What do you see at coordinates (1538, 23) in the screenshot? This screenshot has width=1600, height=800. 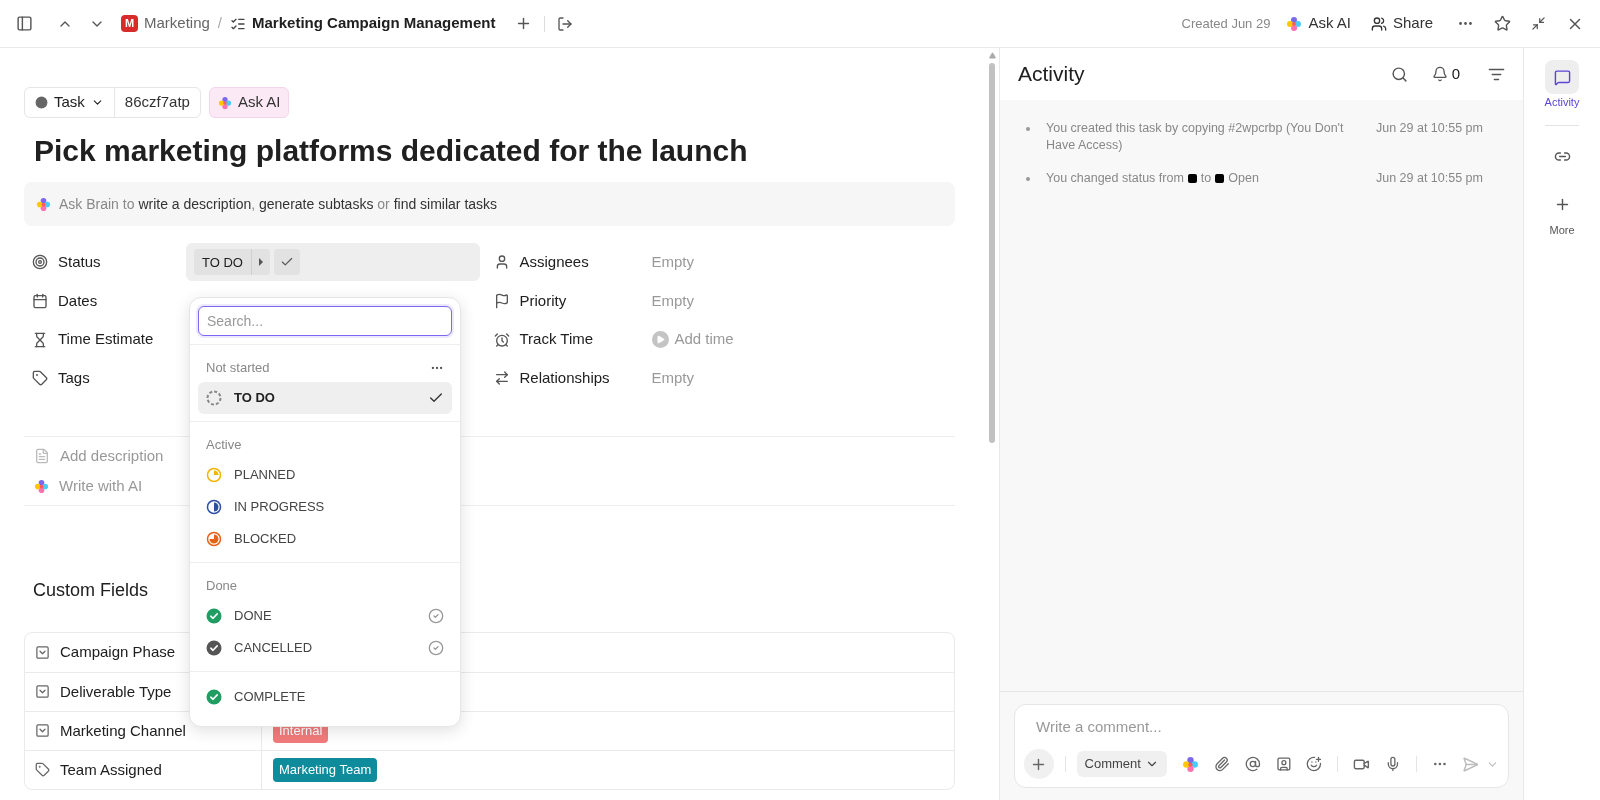 I see `minimize-icon` at bounding box center [1538, 23].